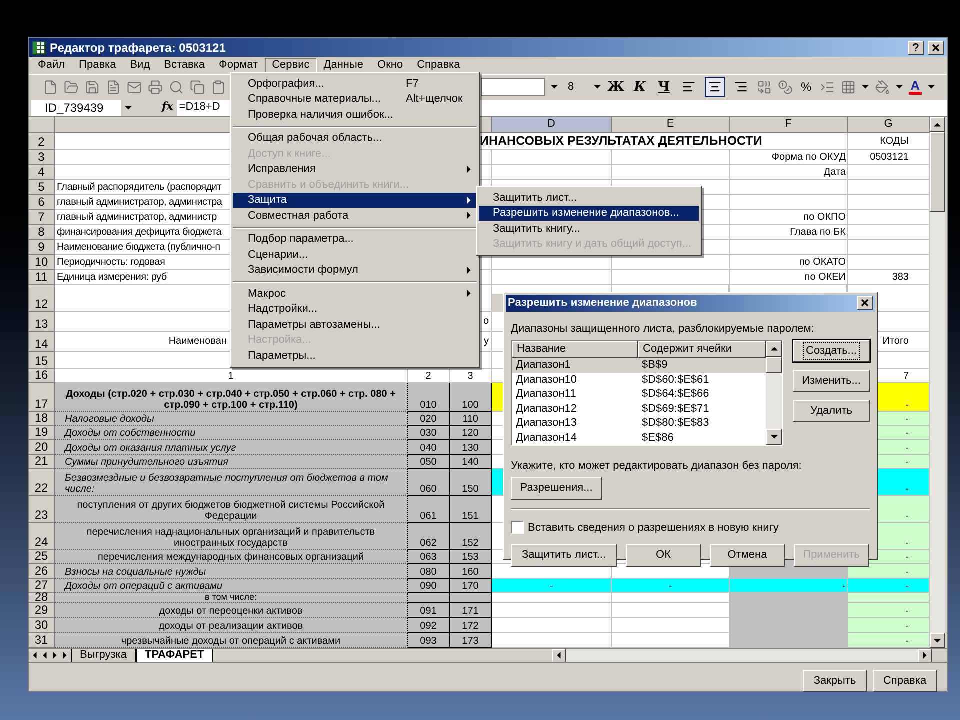 The height and width of the screenshot is (720, 960). What do you see at coordinates (231, 625) in the screenshot?
I see `table-cell: доходы от реализации активов` at bounding box center [231, 625].